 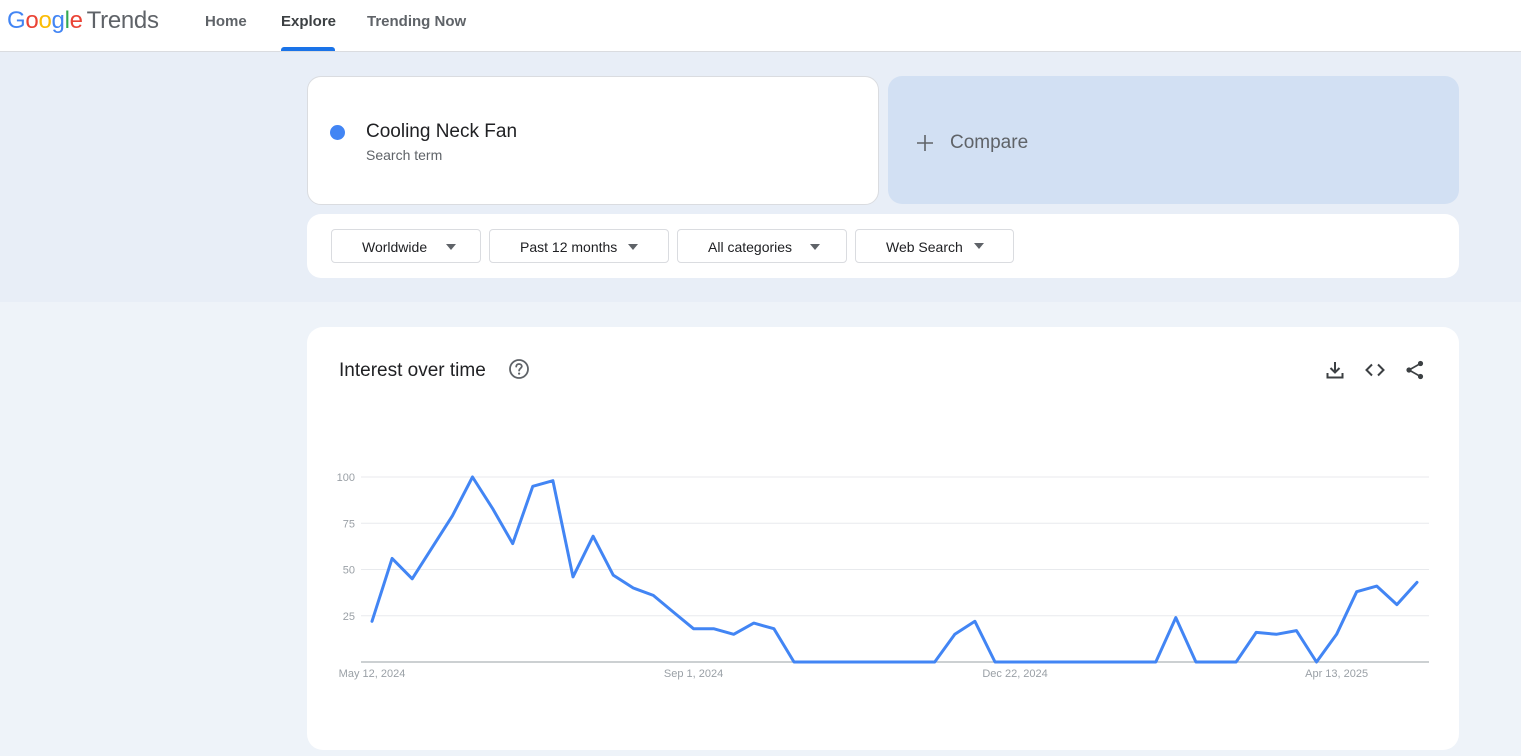 I want to click on google-trends-logo: Google Trends, so click(x=83, y=21).